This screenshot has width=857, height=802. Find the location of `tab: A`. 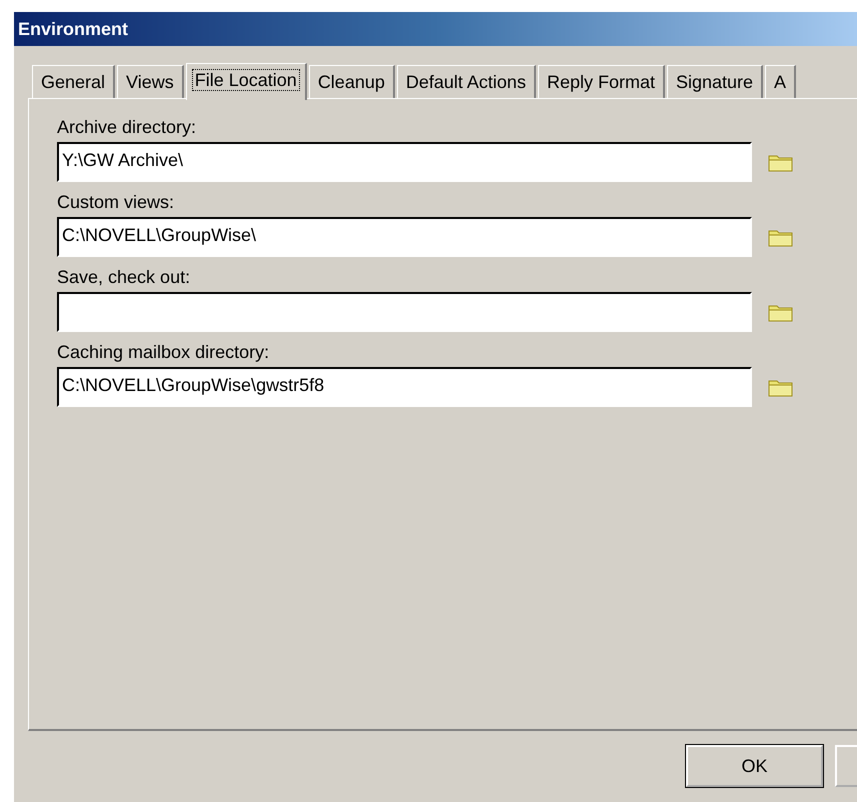

tab: A is located at coordinates (780, 81).